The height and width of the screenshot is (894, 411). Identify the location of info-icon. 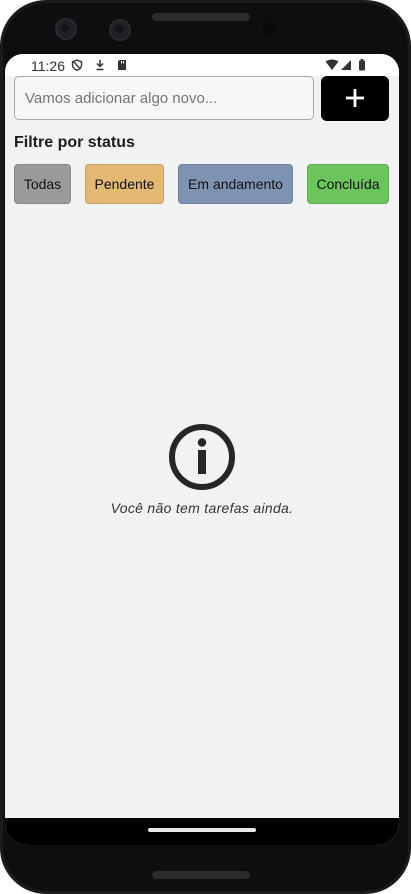
(202, 457).